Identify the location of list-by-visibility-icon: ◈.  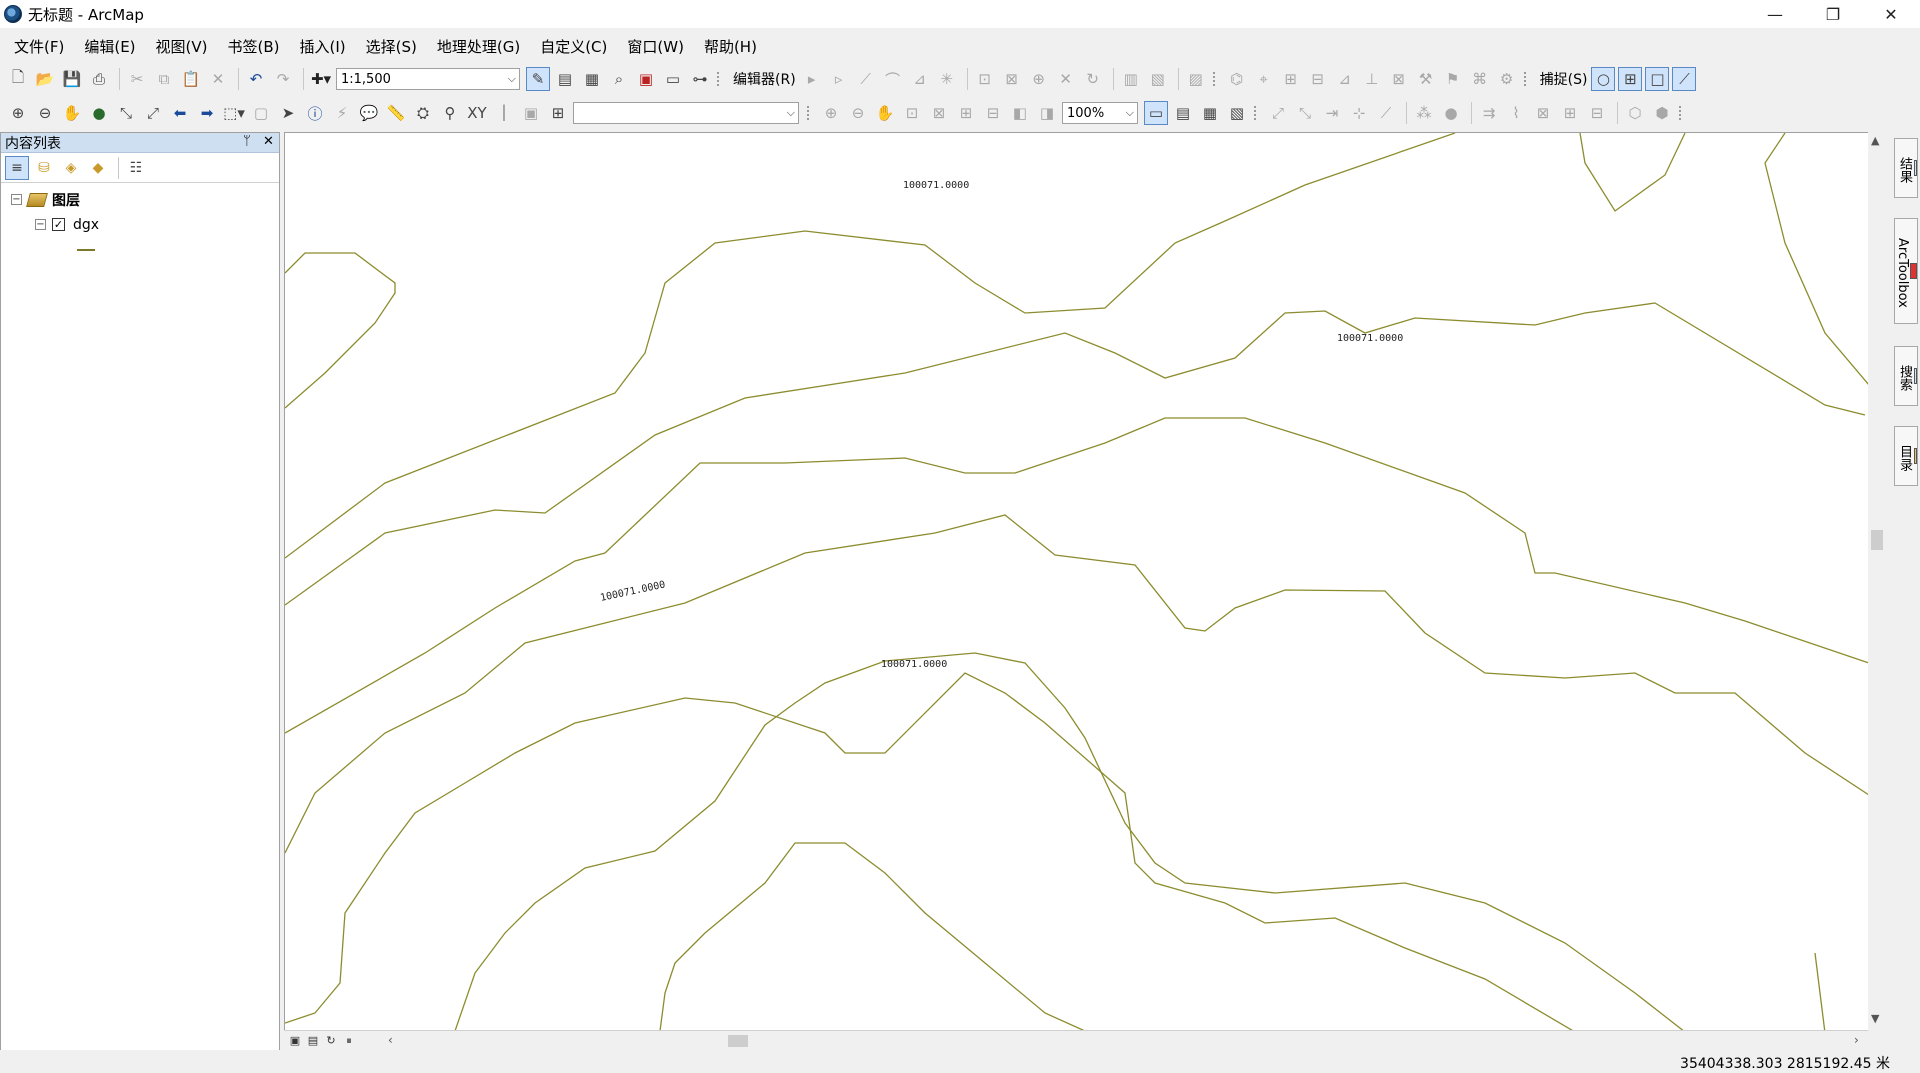
(71, 168).